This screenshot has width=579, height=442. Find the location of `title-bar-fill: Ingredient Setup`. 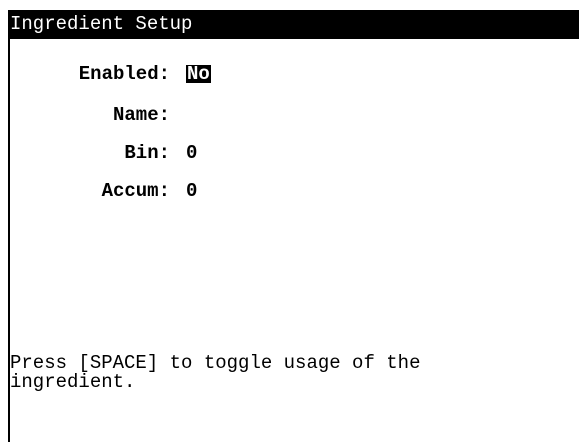

title-bar-fill: Ingredient Setup is located at coordinates (293, 24).